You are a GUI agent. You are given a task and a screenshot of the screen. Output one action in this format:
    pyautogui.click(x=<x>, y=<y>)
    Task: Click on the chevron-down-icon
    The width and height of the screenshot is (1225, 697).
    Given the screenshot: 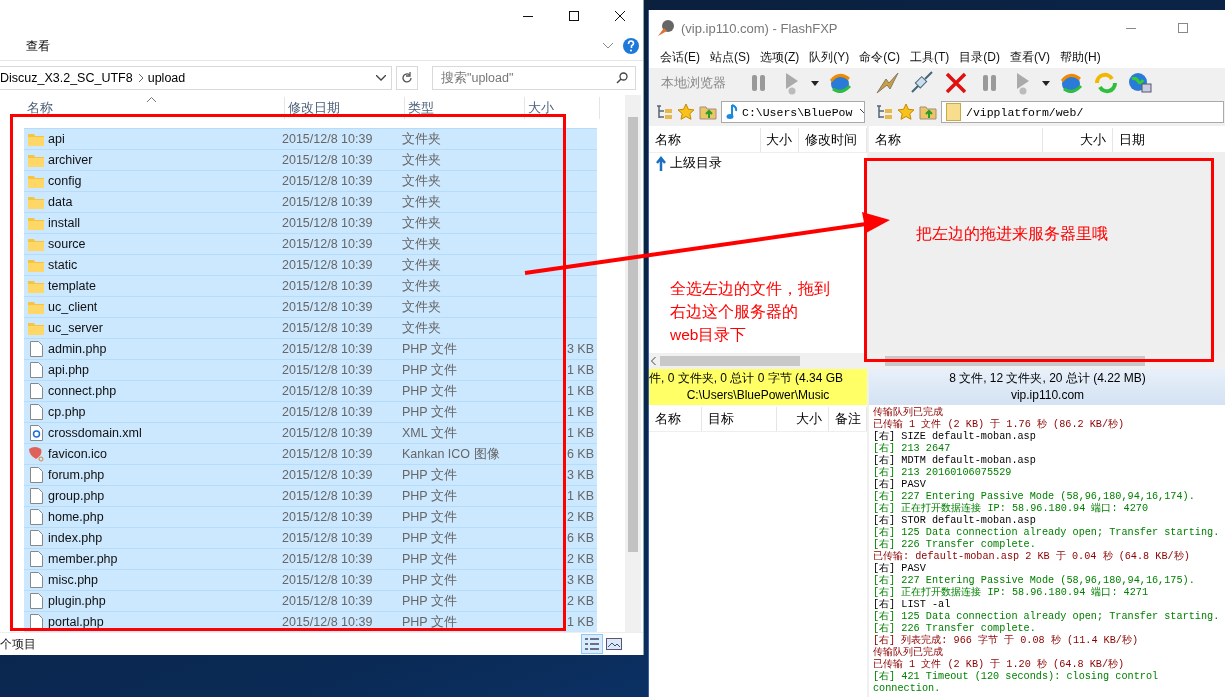 What is the action you would take?
    pyautogui.click(x=381, y=78)
    